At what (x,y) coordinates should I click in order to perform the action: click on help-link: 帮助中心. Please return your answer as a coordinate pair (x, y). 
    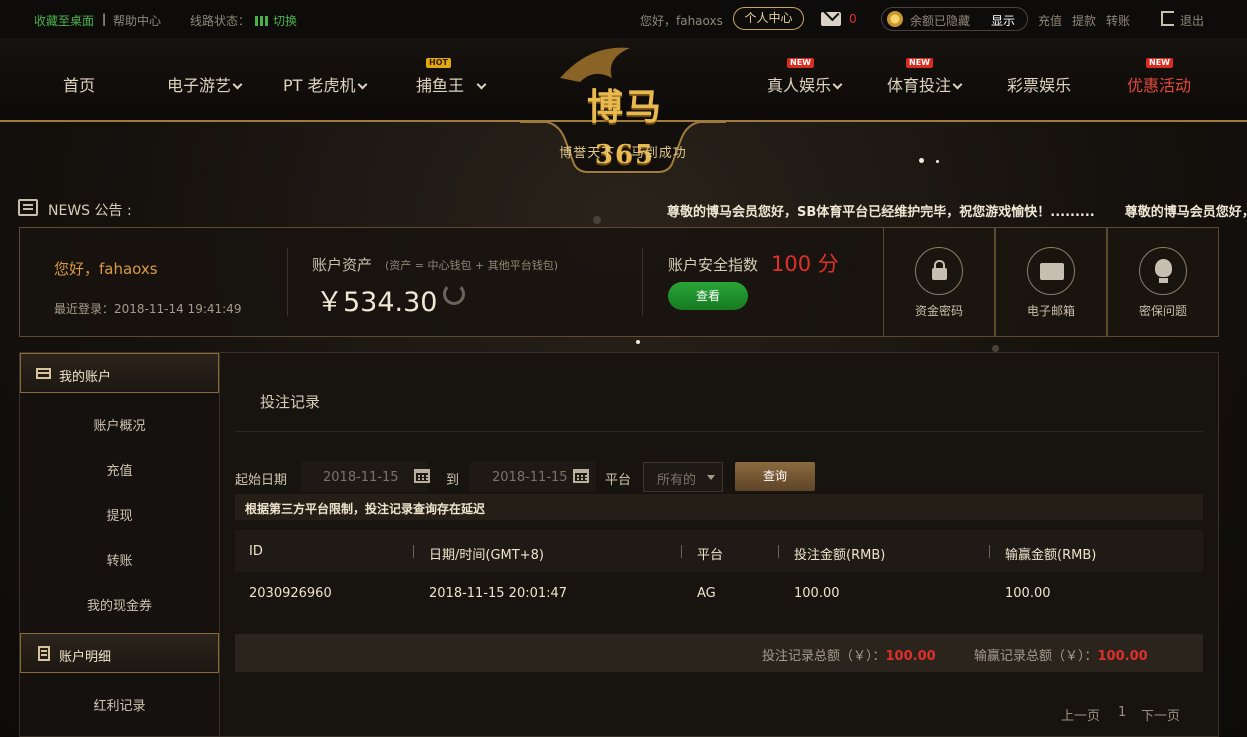
    Looking at the image, I should click on (137, 20).